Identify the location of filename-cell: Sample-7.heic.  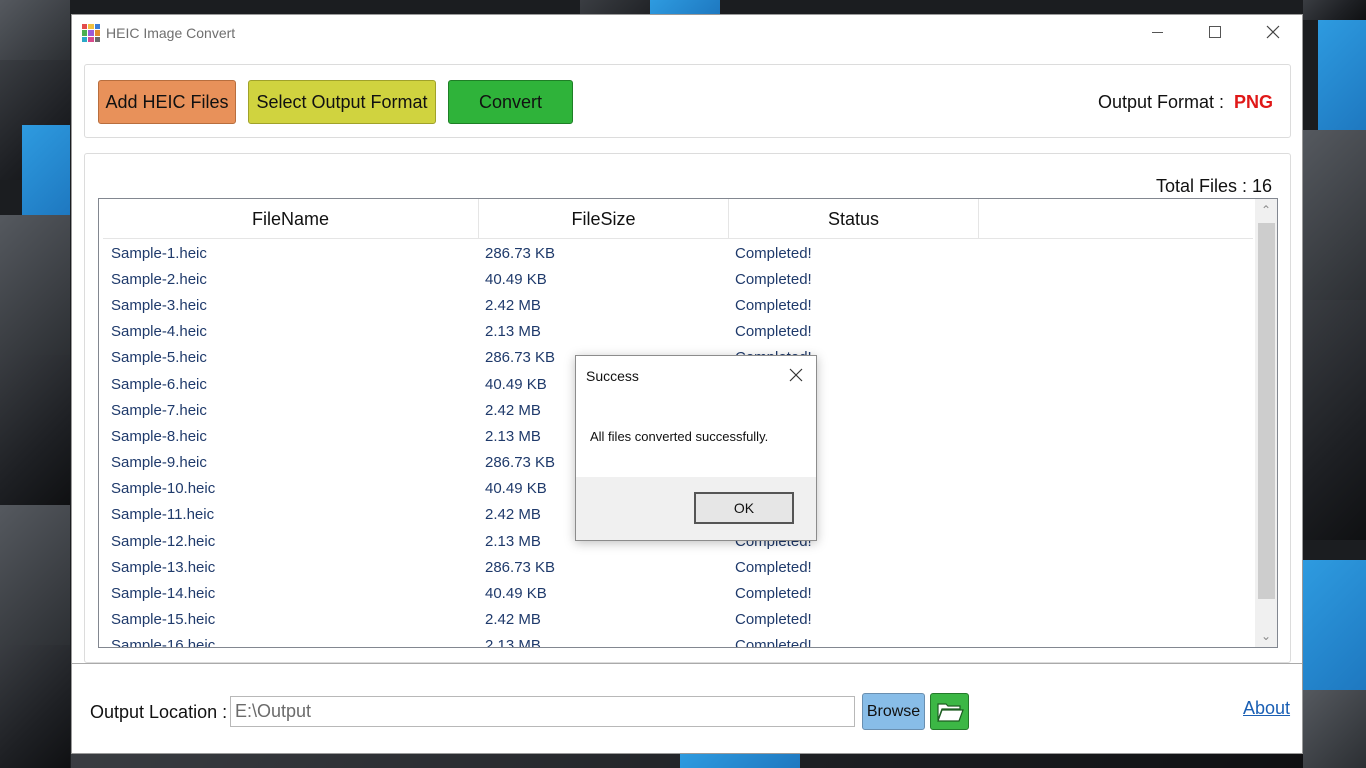
(159, 410).